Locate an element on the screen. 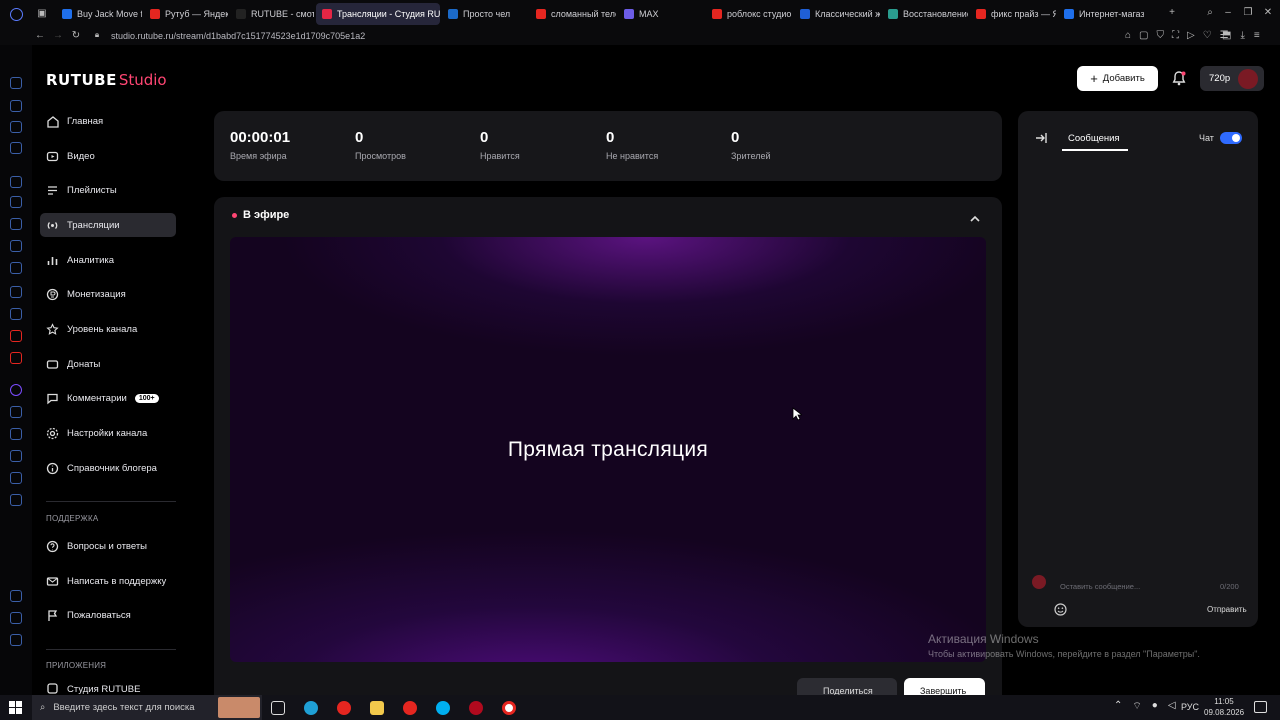  yandex-browser-icon is located at coordinates (410, 708).